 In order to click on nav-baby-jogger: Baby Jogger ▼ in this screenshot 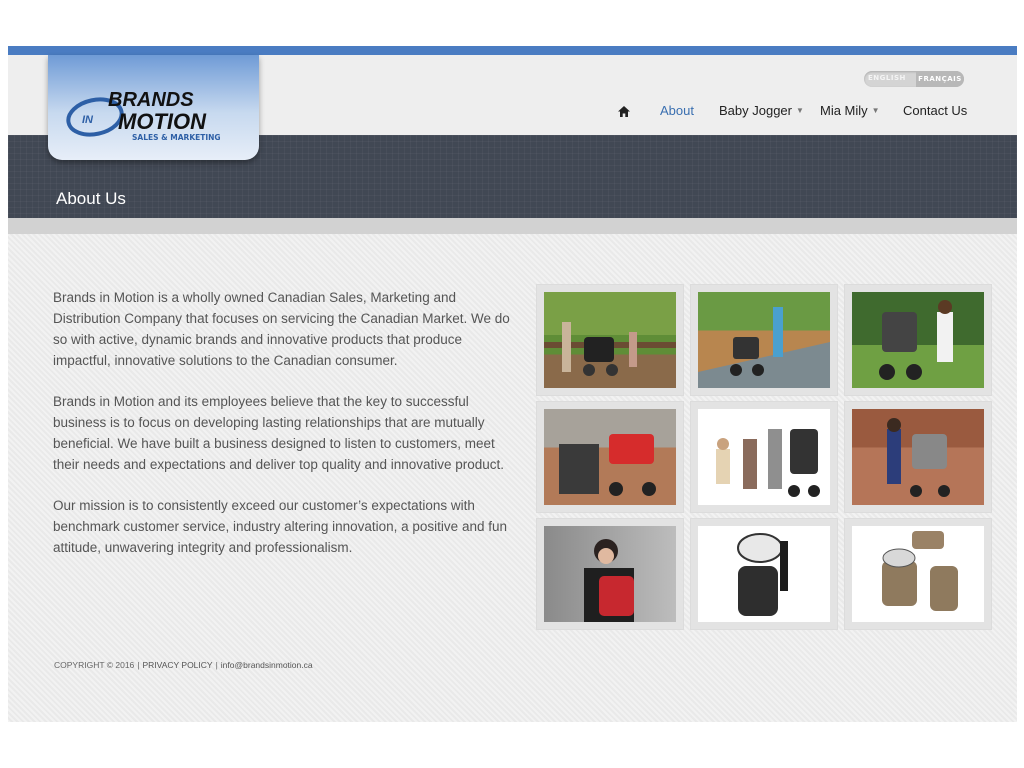, I will do `click(761, 110)`.